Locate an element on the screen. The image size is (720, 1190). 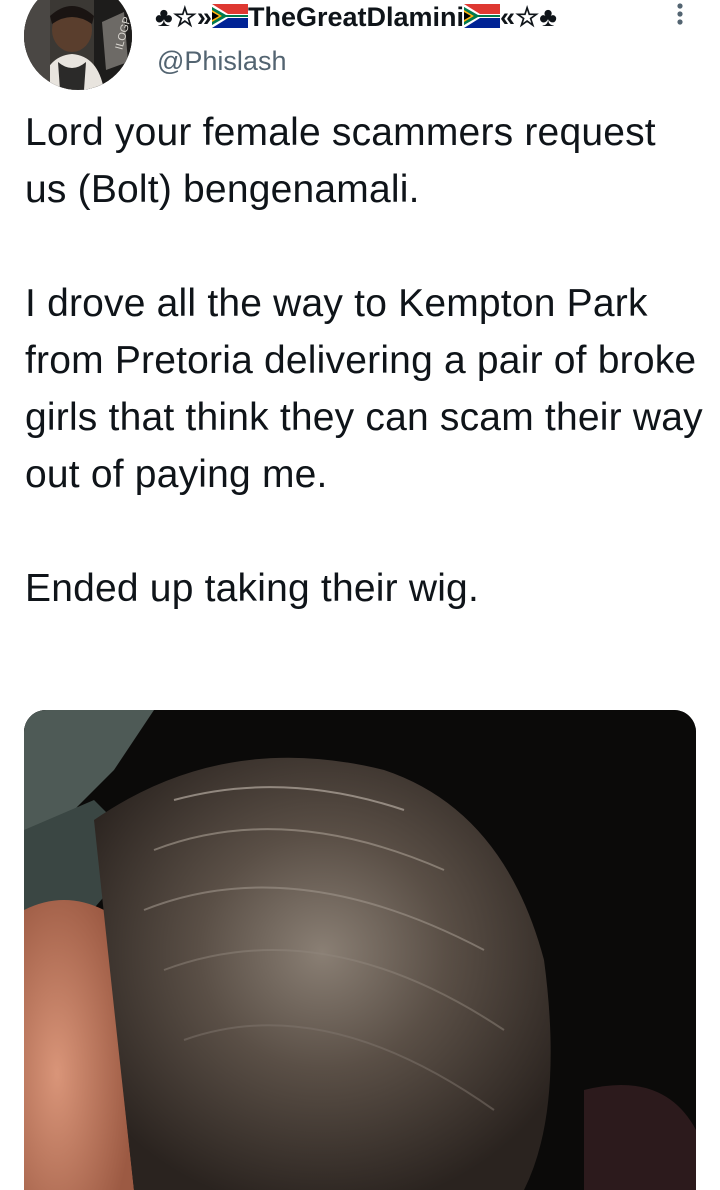
name-core: TheGreatDlamini is located at coordinates (356, 17).